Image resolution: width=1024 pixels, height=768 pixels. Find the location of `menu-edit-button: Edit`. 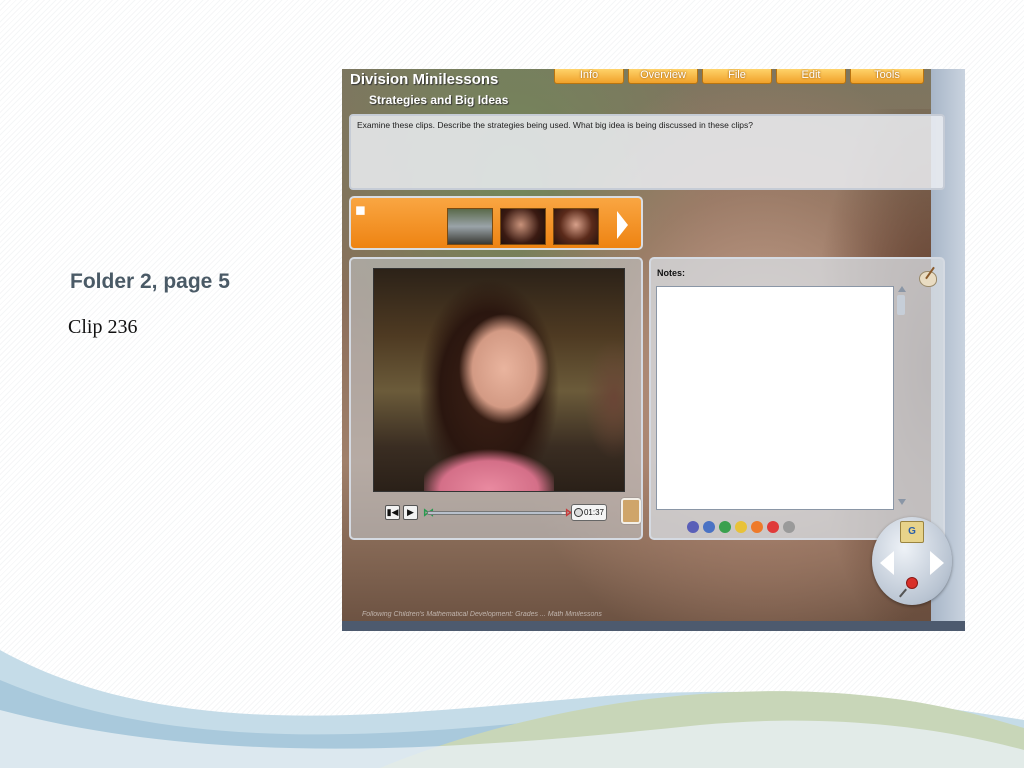

menu-edit-button: Edit is located at coordinates (811, 76).